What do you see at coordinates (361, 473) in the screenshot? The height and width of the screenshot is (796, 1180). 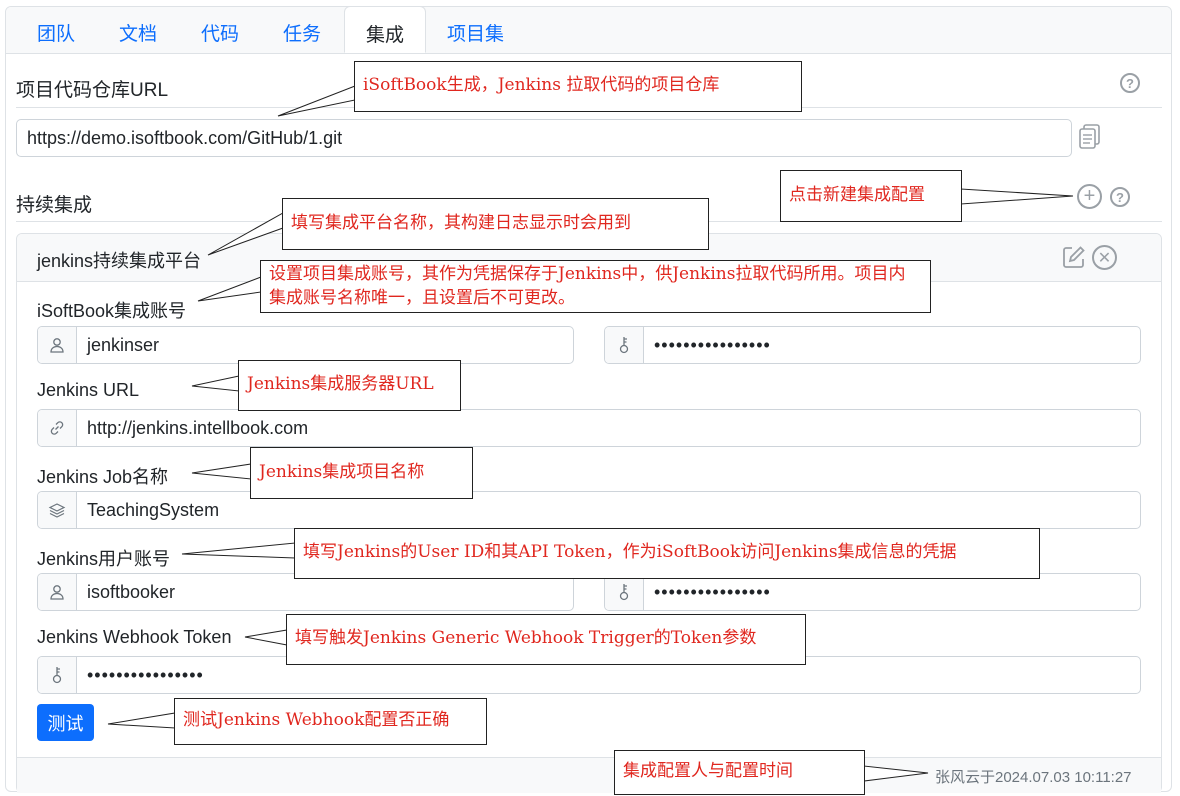 I see `callout-job: Jenkins集成项目名称` at bounding box center [361, 473].